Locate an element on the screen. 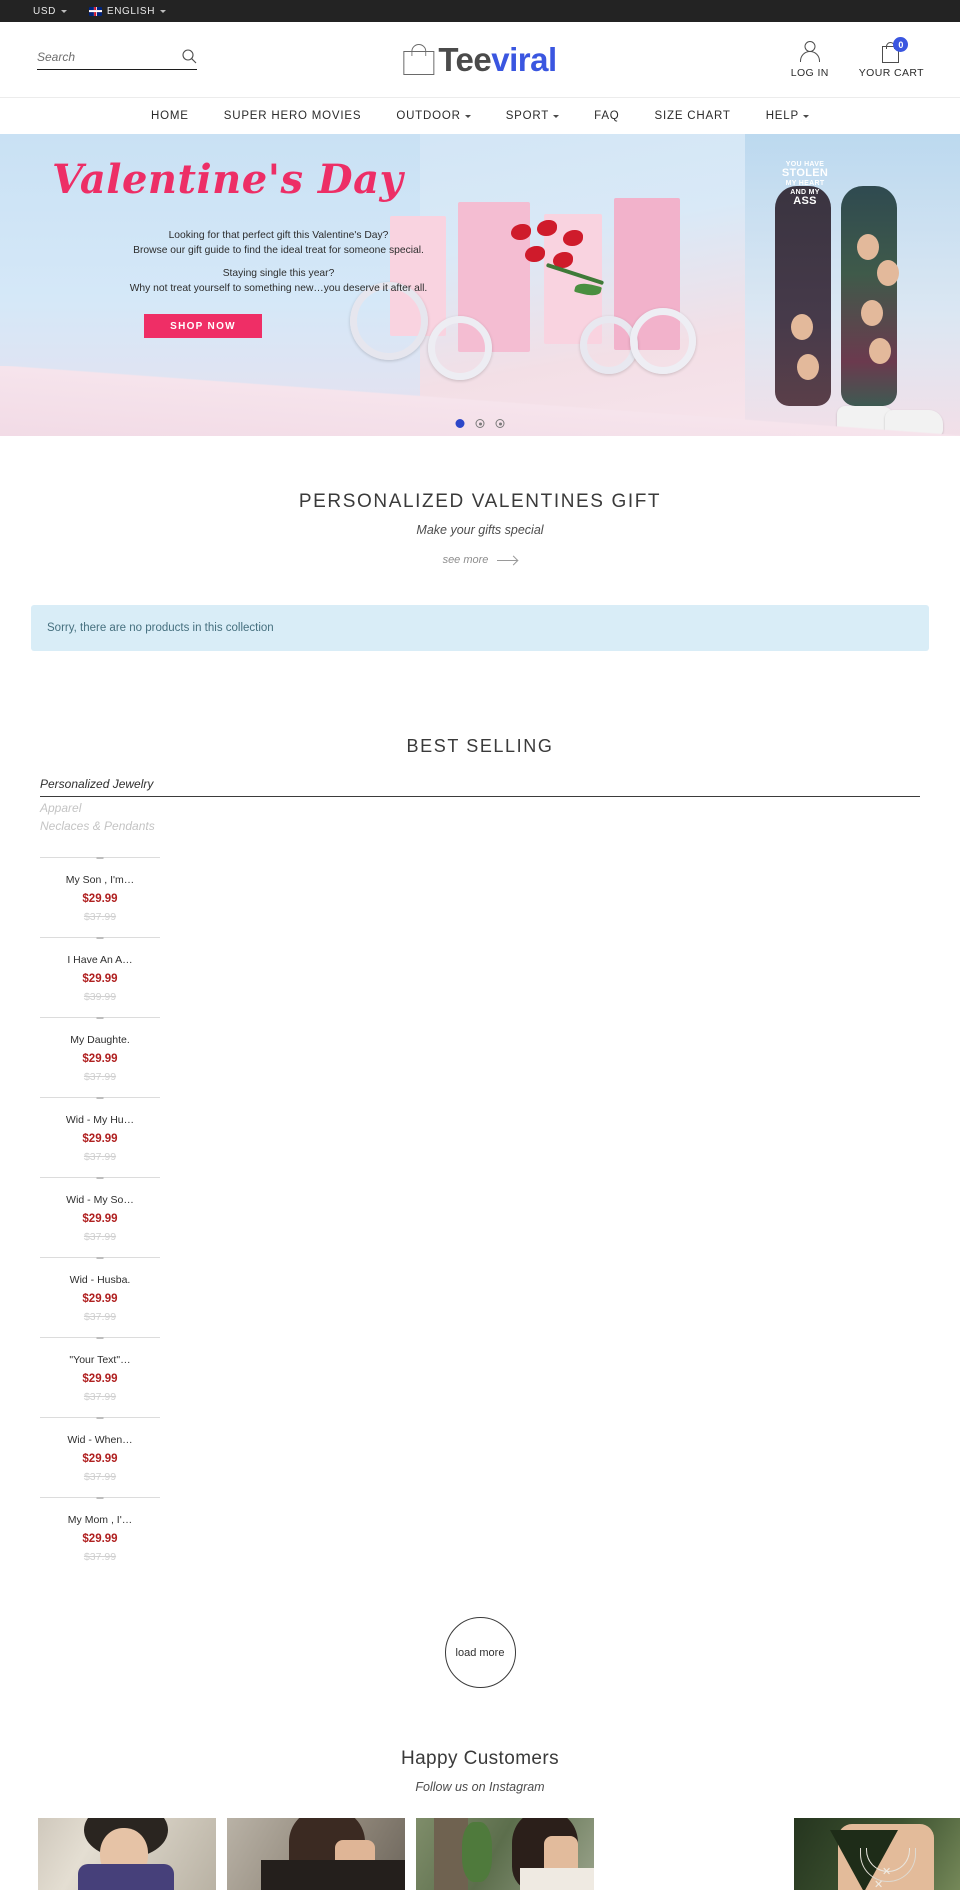  tab-personalized-jewelry: Personalized Jewelry is located at coordinates (480, 786).